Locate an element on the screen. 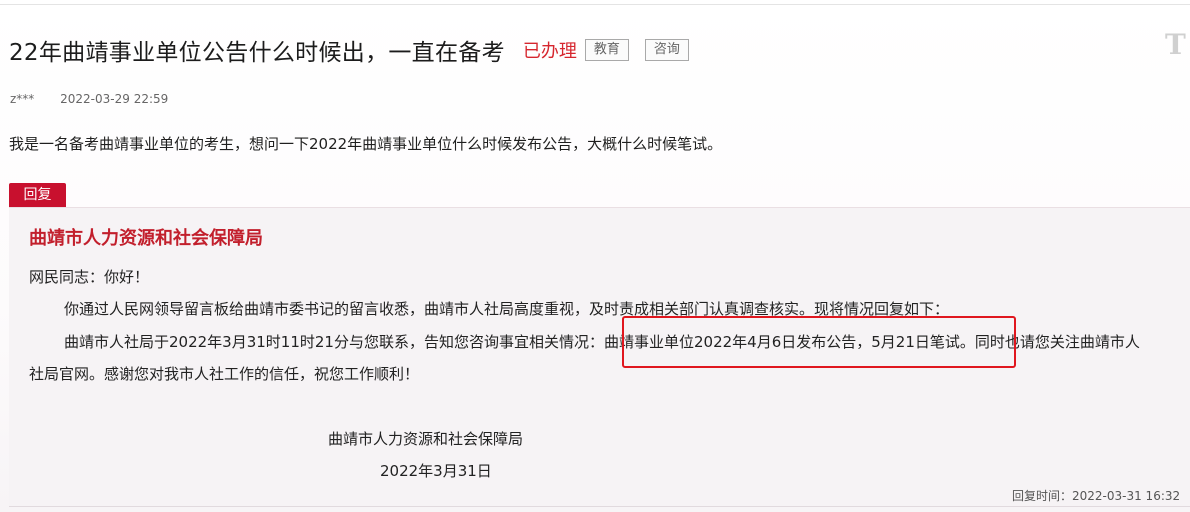  signature-organization: 曲靖市人力资源和社会保障局 is located at coordinates (426, 439).